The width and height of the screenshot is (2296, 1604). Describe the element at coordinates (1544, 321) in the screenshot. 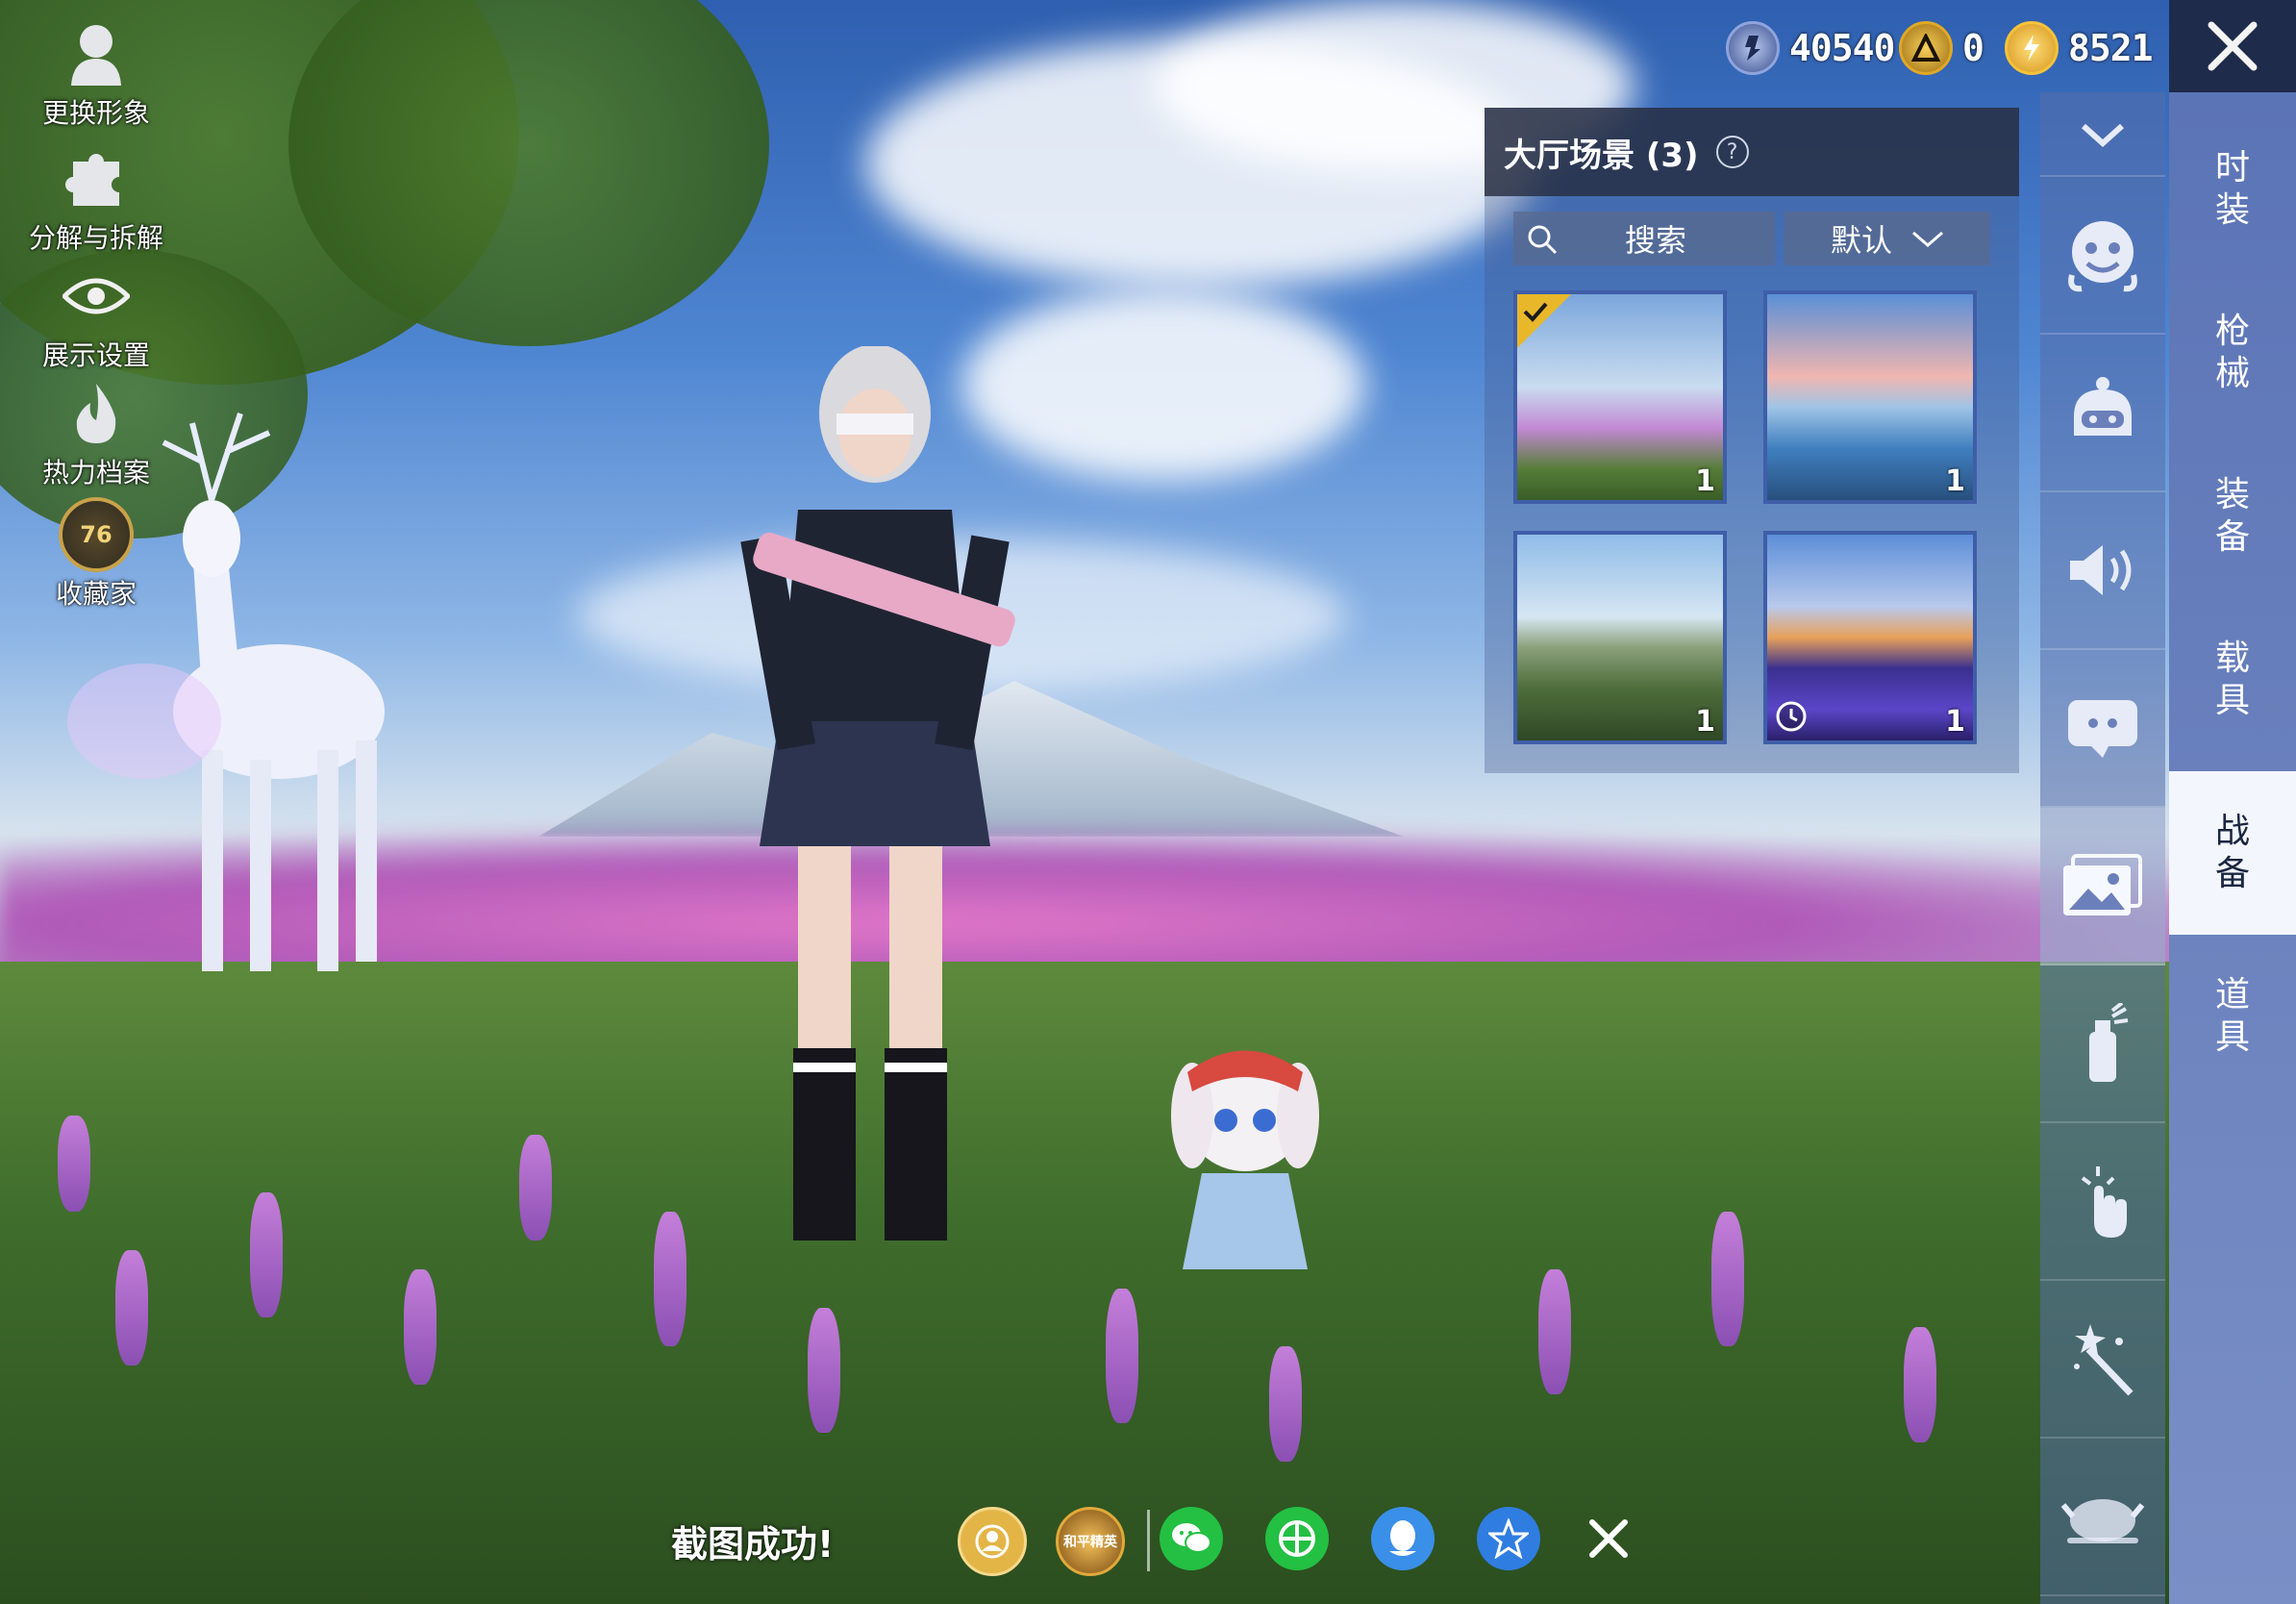

I see `selected-check-icon` at that location.